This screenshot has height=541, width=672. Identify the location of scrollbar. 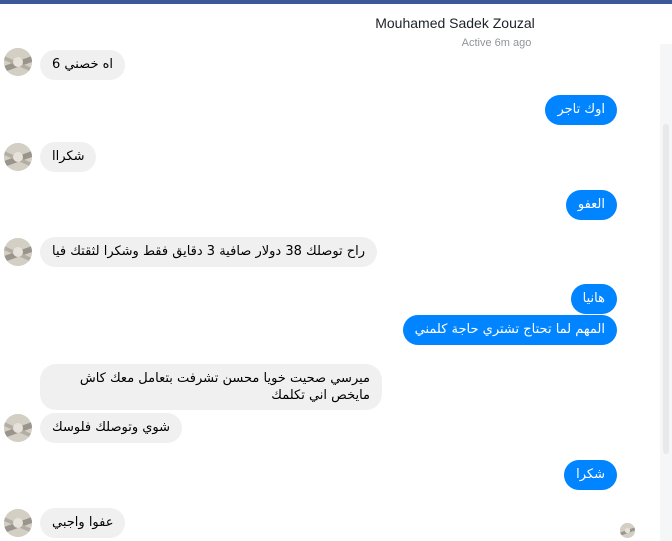
(666, 292).